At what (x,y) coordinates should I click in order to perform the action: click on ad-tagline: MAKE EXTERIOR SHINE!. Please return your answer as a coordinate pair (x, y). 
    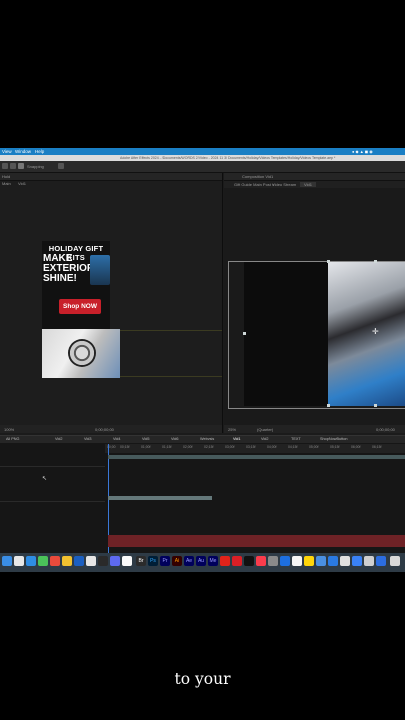
    Looking at the image, I should click on (69, 268).